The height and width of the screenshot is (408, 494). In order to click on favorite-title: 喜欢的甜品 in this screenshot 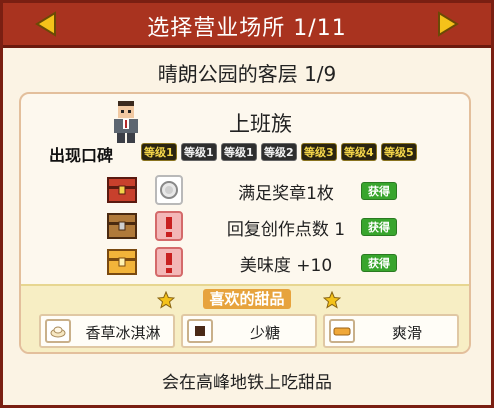, I will do `click(247, 299)`.